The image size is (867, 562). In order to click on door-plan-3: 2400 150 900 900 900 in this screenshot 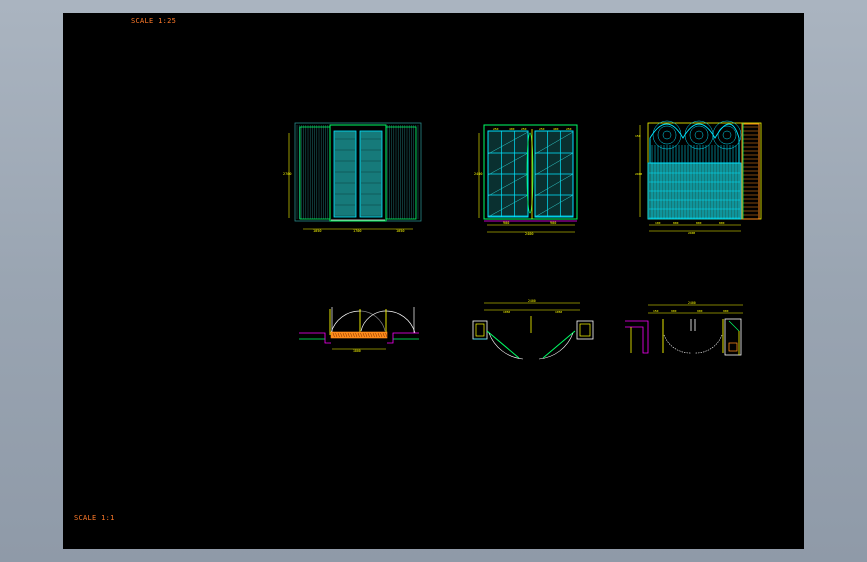, I will do `click(684, 328)`.